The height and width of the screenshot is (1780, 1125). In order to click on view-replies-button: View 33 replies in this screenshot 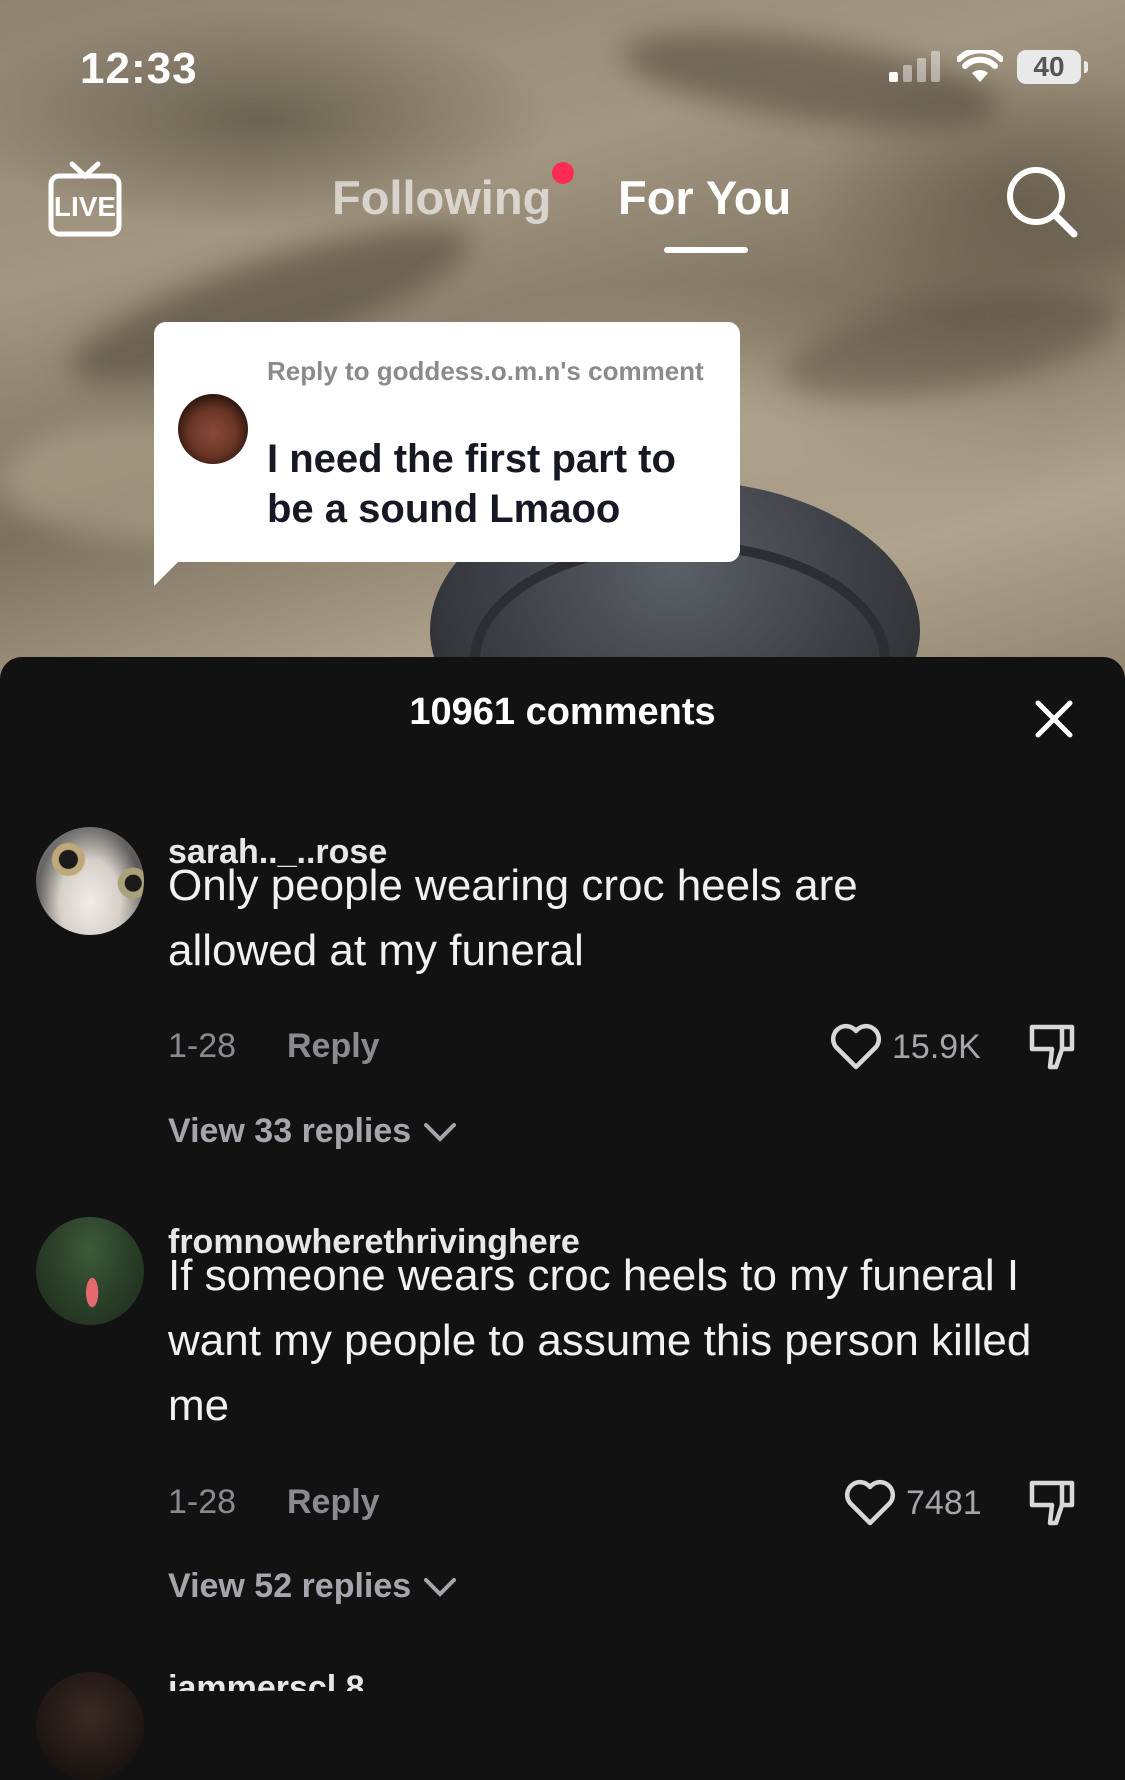, I will do `click(312, 1131)`.